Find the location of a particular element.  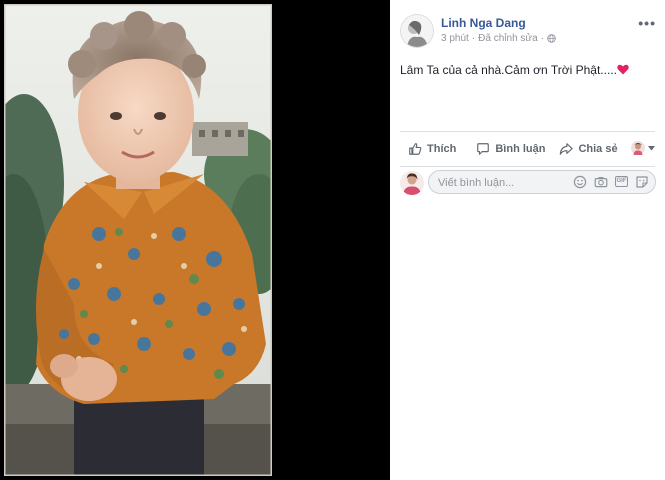

gif-icon: GIF is located at coordinates (621, 181).